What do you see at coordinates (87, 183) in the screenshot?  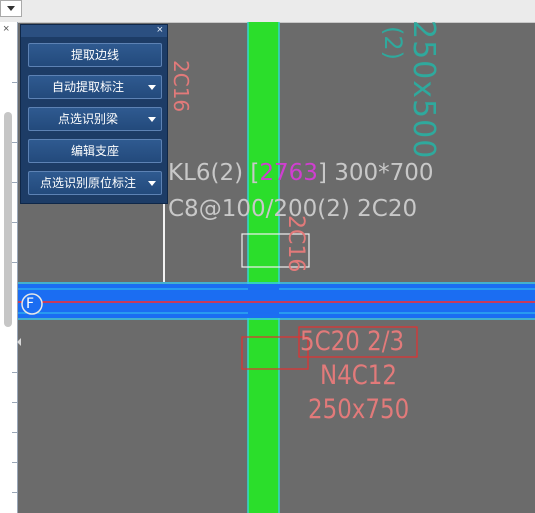 I see `button-label: 点选识别原位标注` at bounding box center [87, 183].